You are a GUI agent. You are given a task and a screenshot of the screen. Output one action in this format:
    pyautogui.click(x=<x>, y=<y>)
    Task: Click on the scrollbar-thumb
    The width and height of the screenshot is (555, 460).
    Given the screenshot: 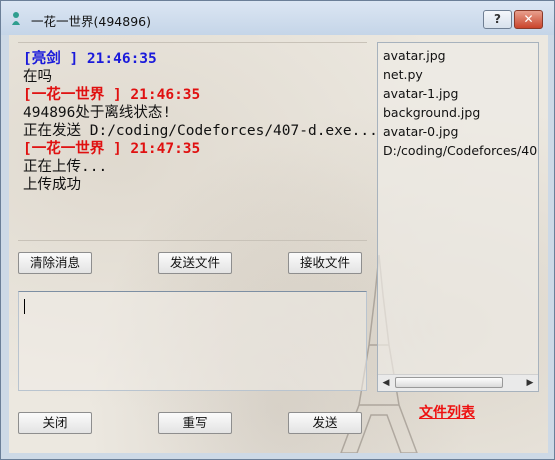 What is the action you would take?
    pyautogui.click(x=449, y=382)
    